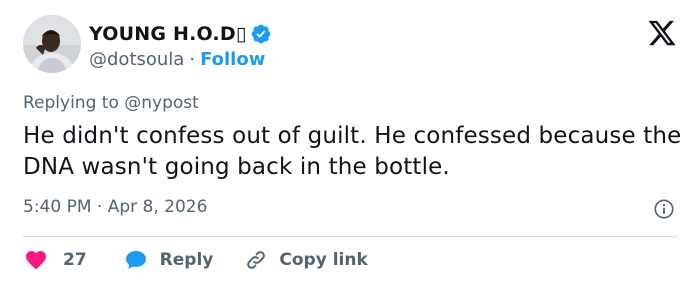 This screenshot has height=287, width=700. Describe the element at coordinates (161, 103) in the screenshot. I see `replying-to-handle: @nypost` at that location.